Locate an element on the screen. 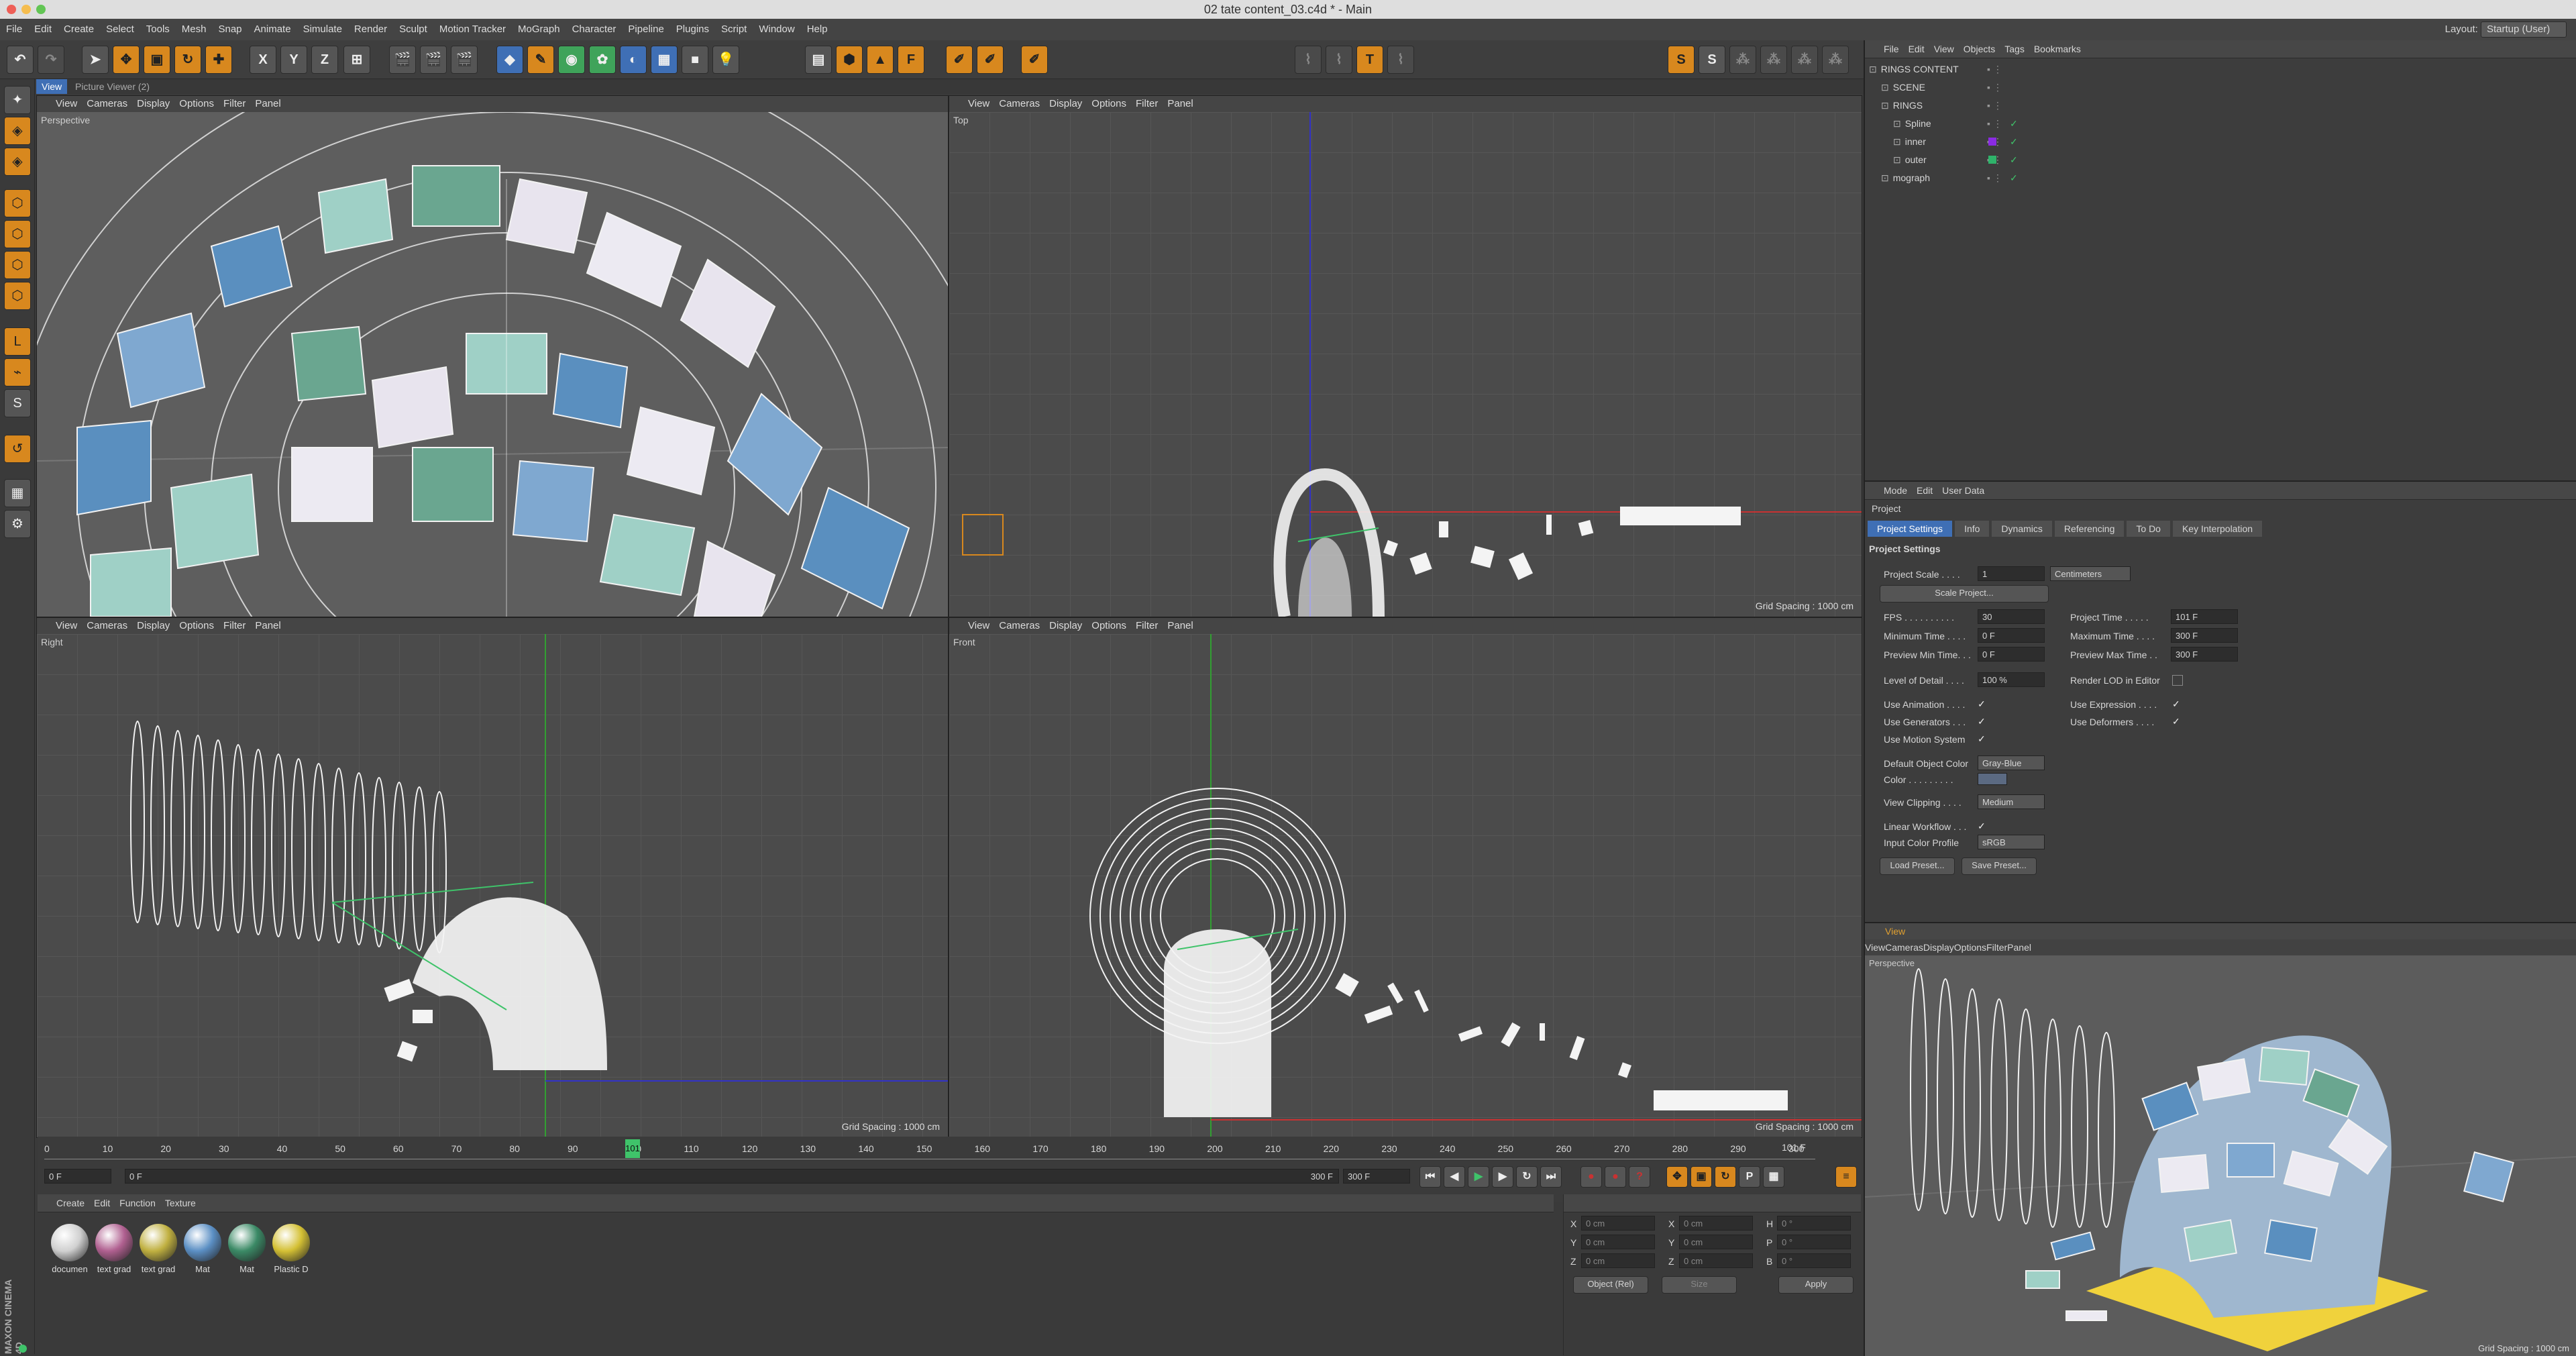  material-menu-function: Function is located at coordinates (137, 1203).